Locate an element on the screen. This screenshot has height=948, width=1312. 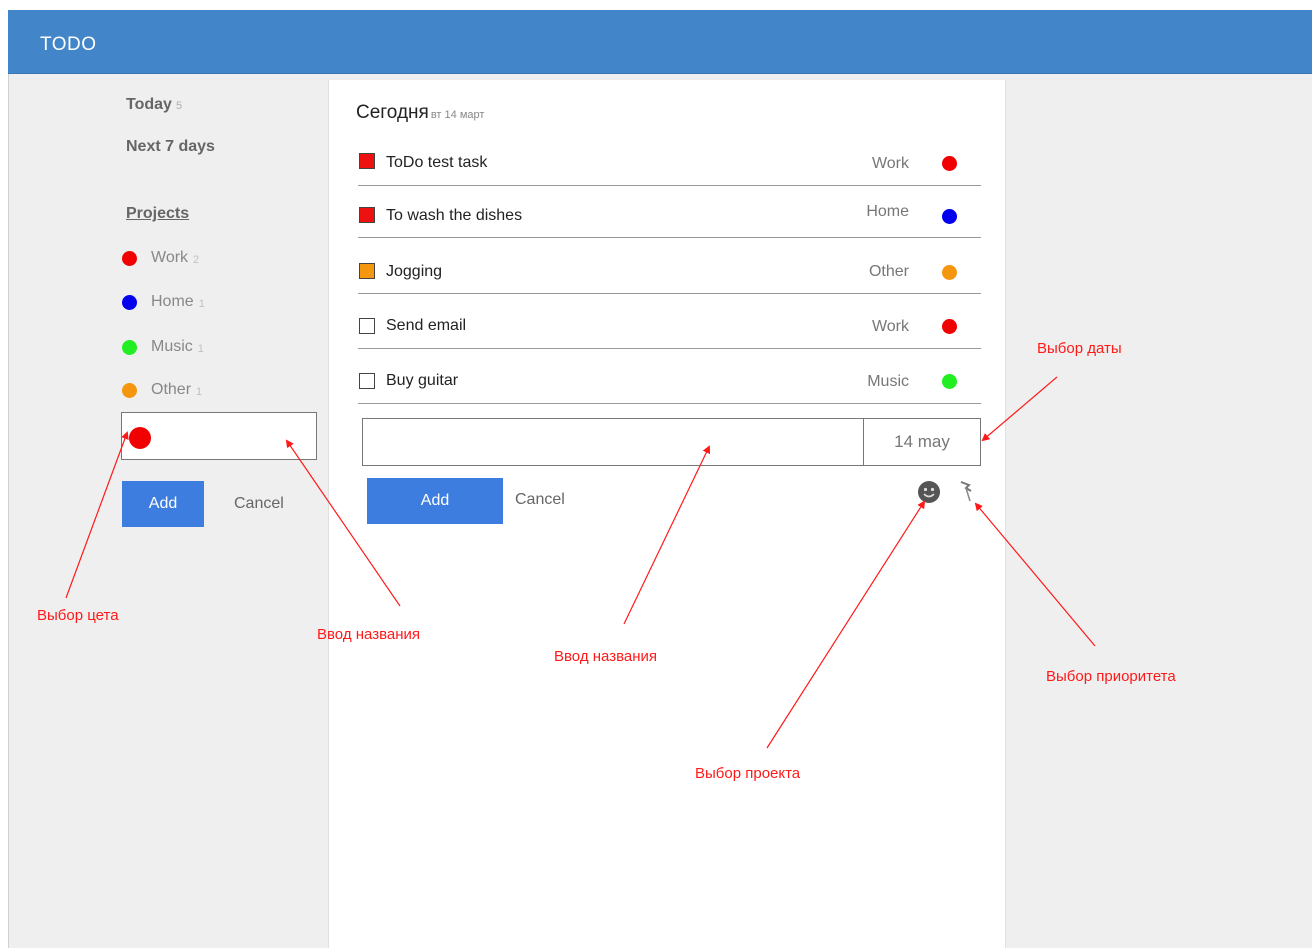
task-project: Other is located at coordinates (888, 271).